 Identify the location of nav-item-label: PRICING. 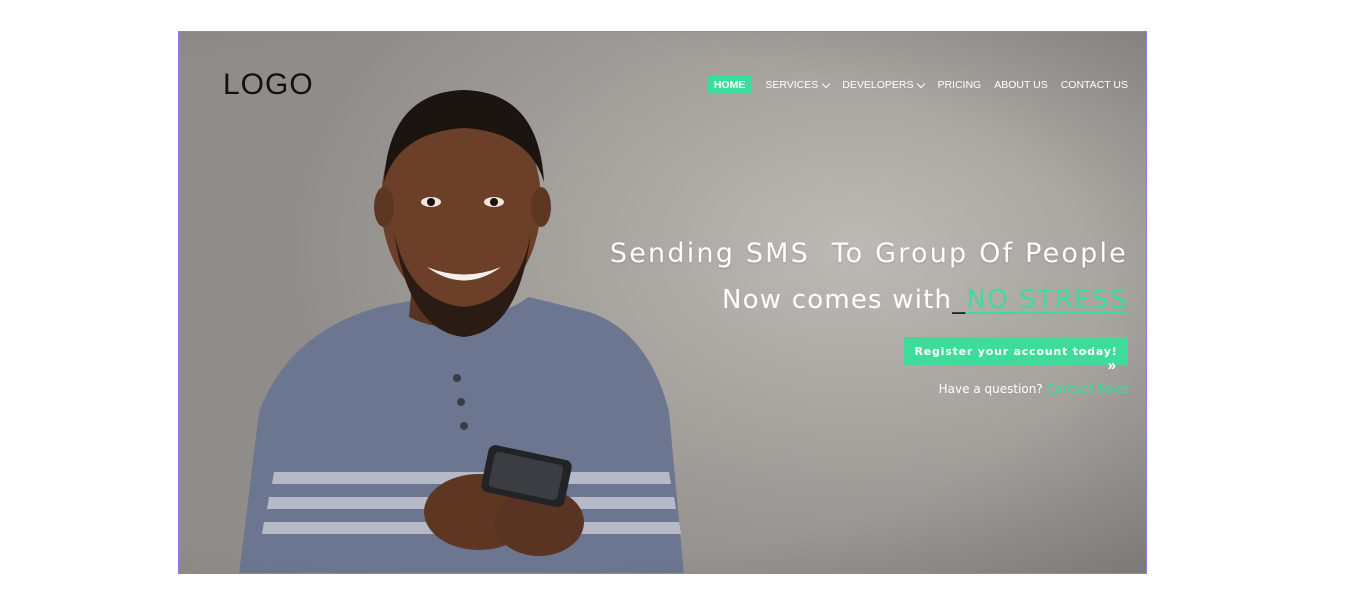
(959, 85).